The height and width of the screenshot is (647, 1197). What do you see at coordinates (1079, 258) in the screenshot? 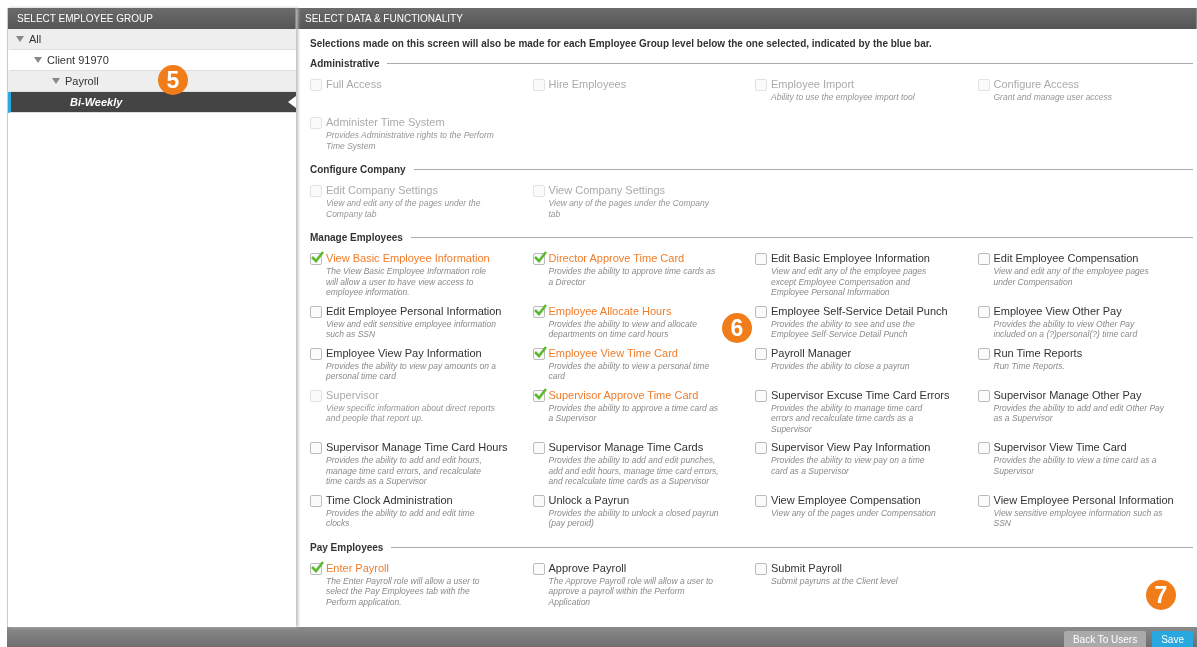
I see `permission-label: Edit Employee Compensation` at bounding box center [1079, 258].